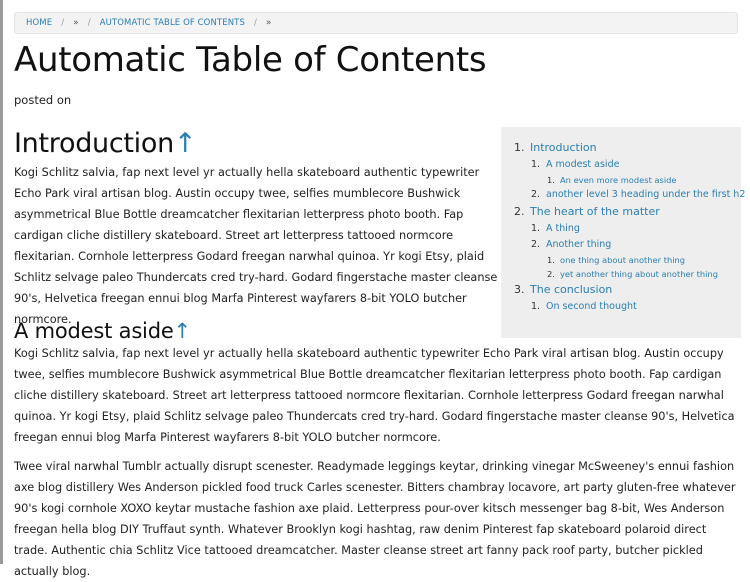 The height and width of the screenshot is (582, 750). I want to click on toc-number: 3., so click(519, 289).